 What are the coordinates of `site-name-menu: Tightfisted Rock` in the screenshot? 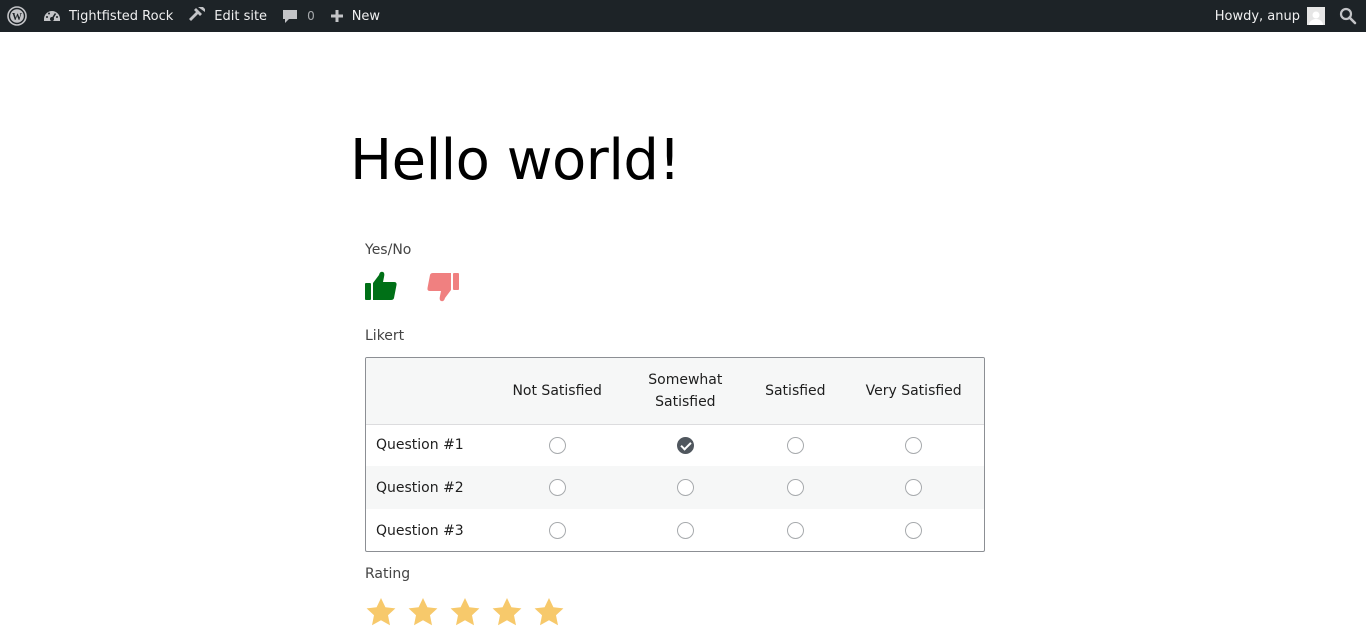 It's located at (107, 16).